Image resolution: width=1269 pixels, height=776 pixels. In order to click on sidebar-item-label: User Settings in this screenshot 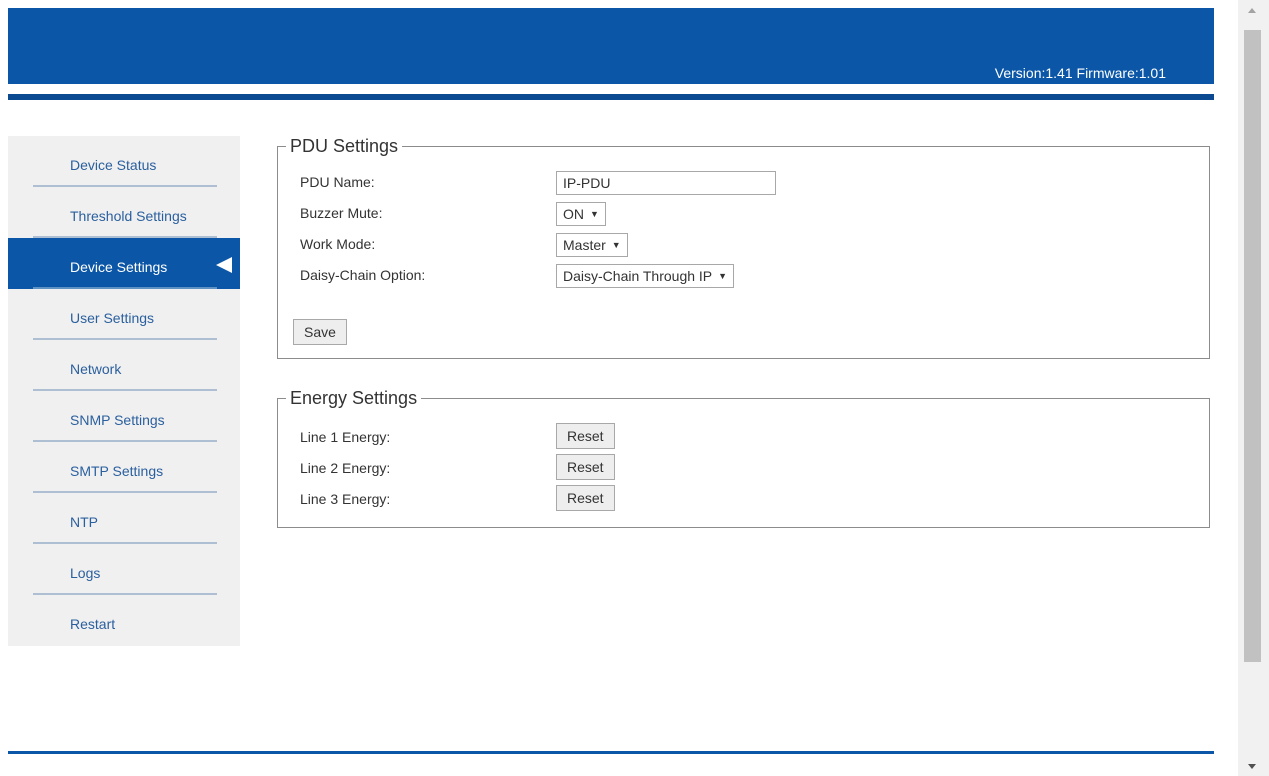, I will do `click(112, 318)`.